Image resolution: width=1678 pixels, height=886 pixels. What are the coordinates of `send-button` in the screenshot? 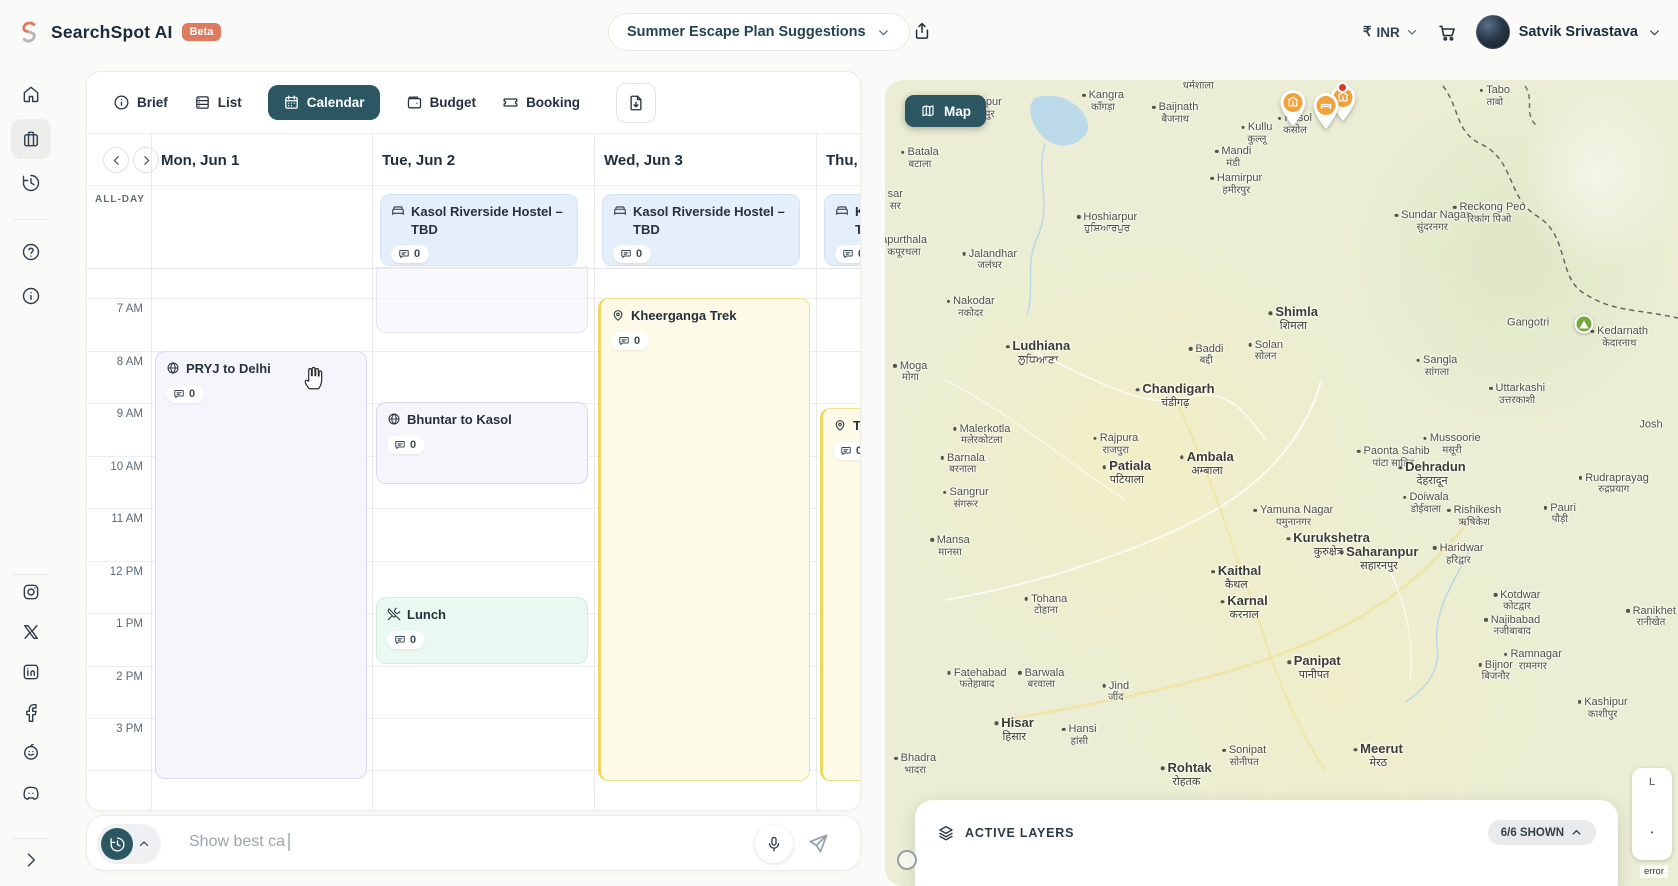 It's located at (818, 843).